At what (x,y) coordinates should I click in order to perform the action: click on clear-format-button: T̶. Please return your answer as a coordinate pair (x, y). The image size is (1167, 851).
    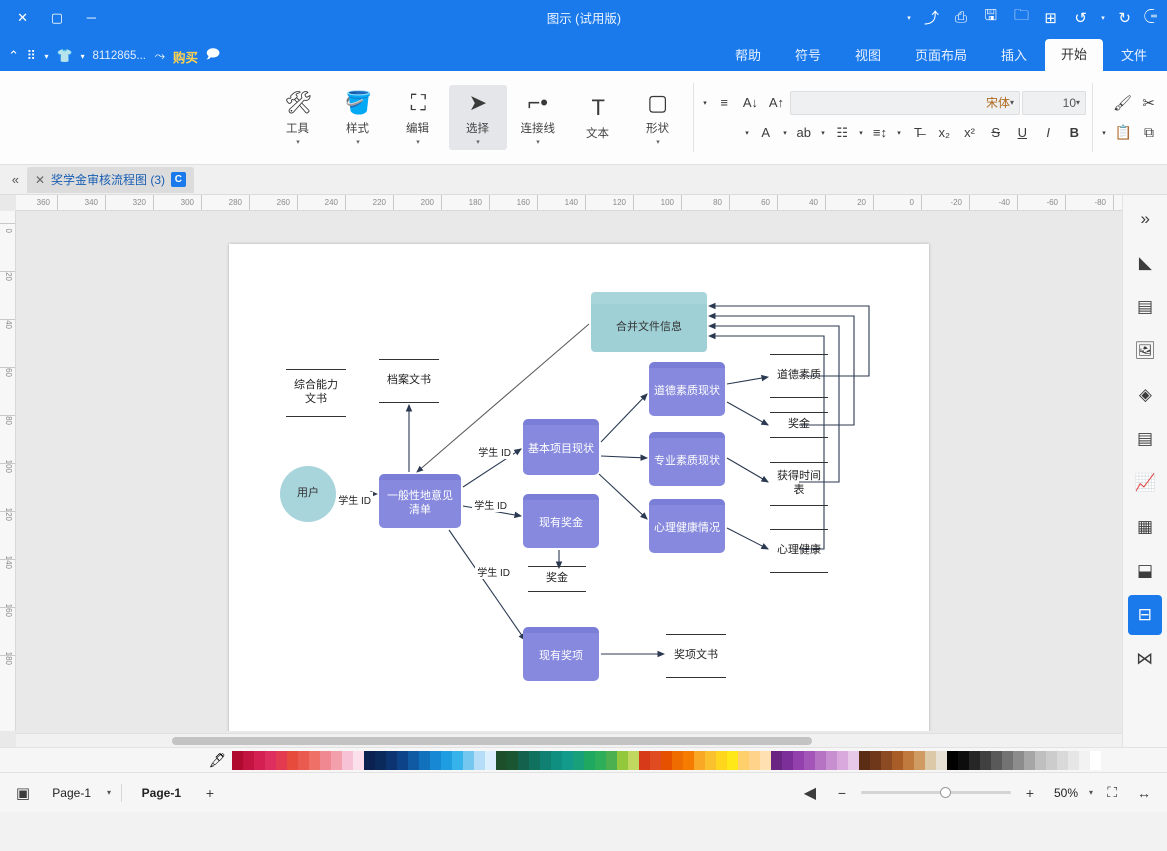
    Looking at the image, I should click on (918, 133).